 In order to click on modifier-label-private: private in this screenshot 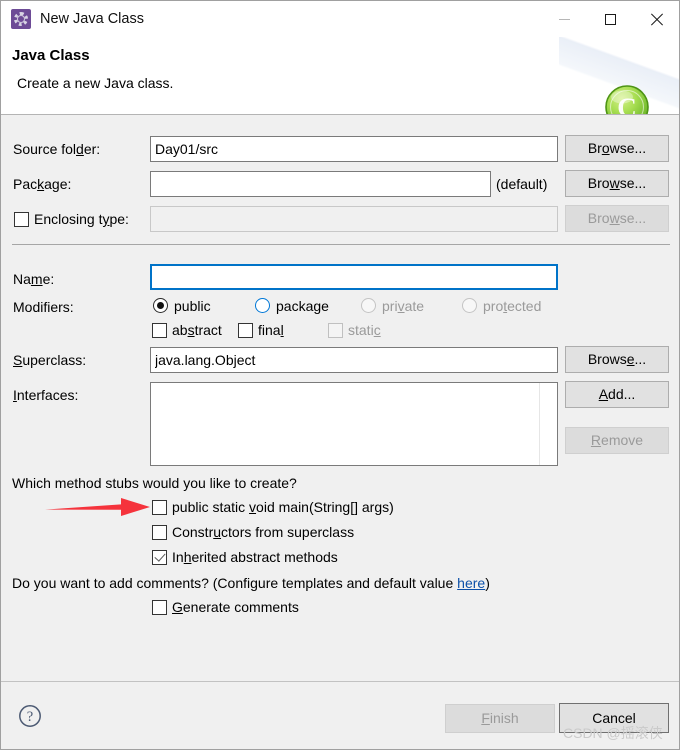, I will do `click(403, 306)`.